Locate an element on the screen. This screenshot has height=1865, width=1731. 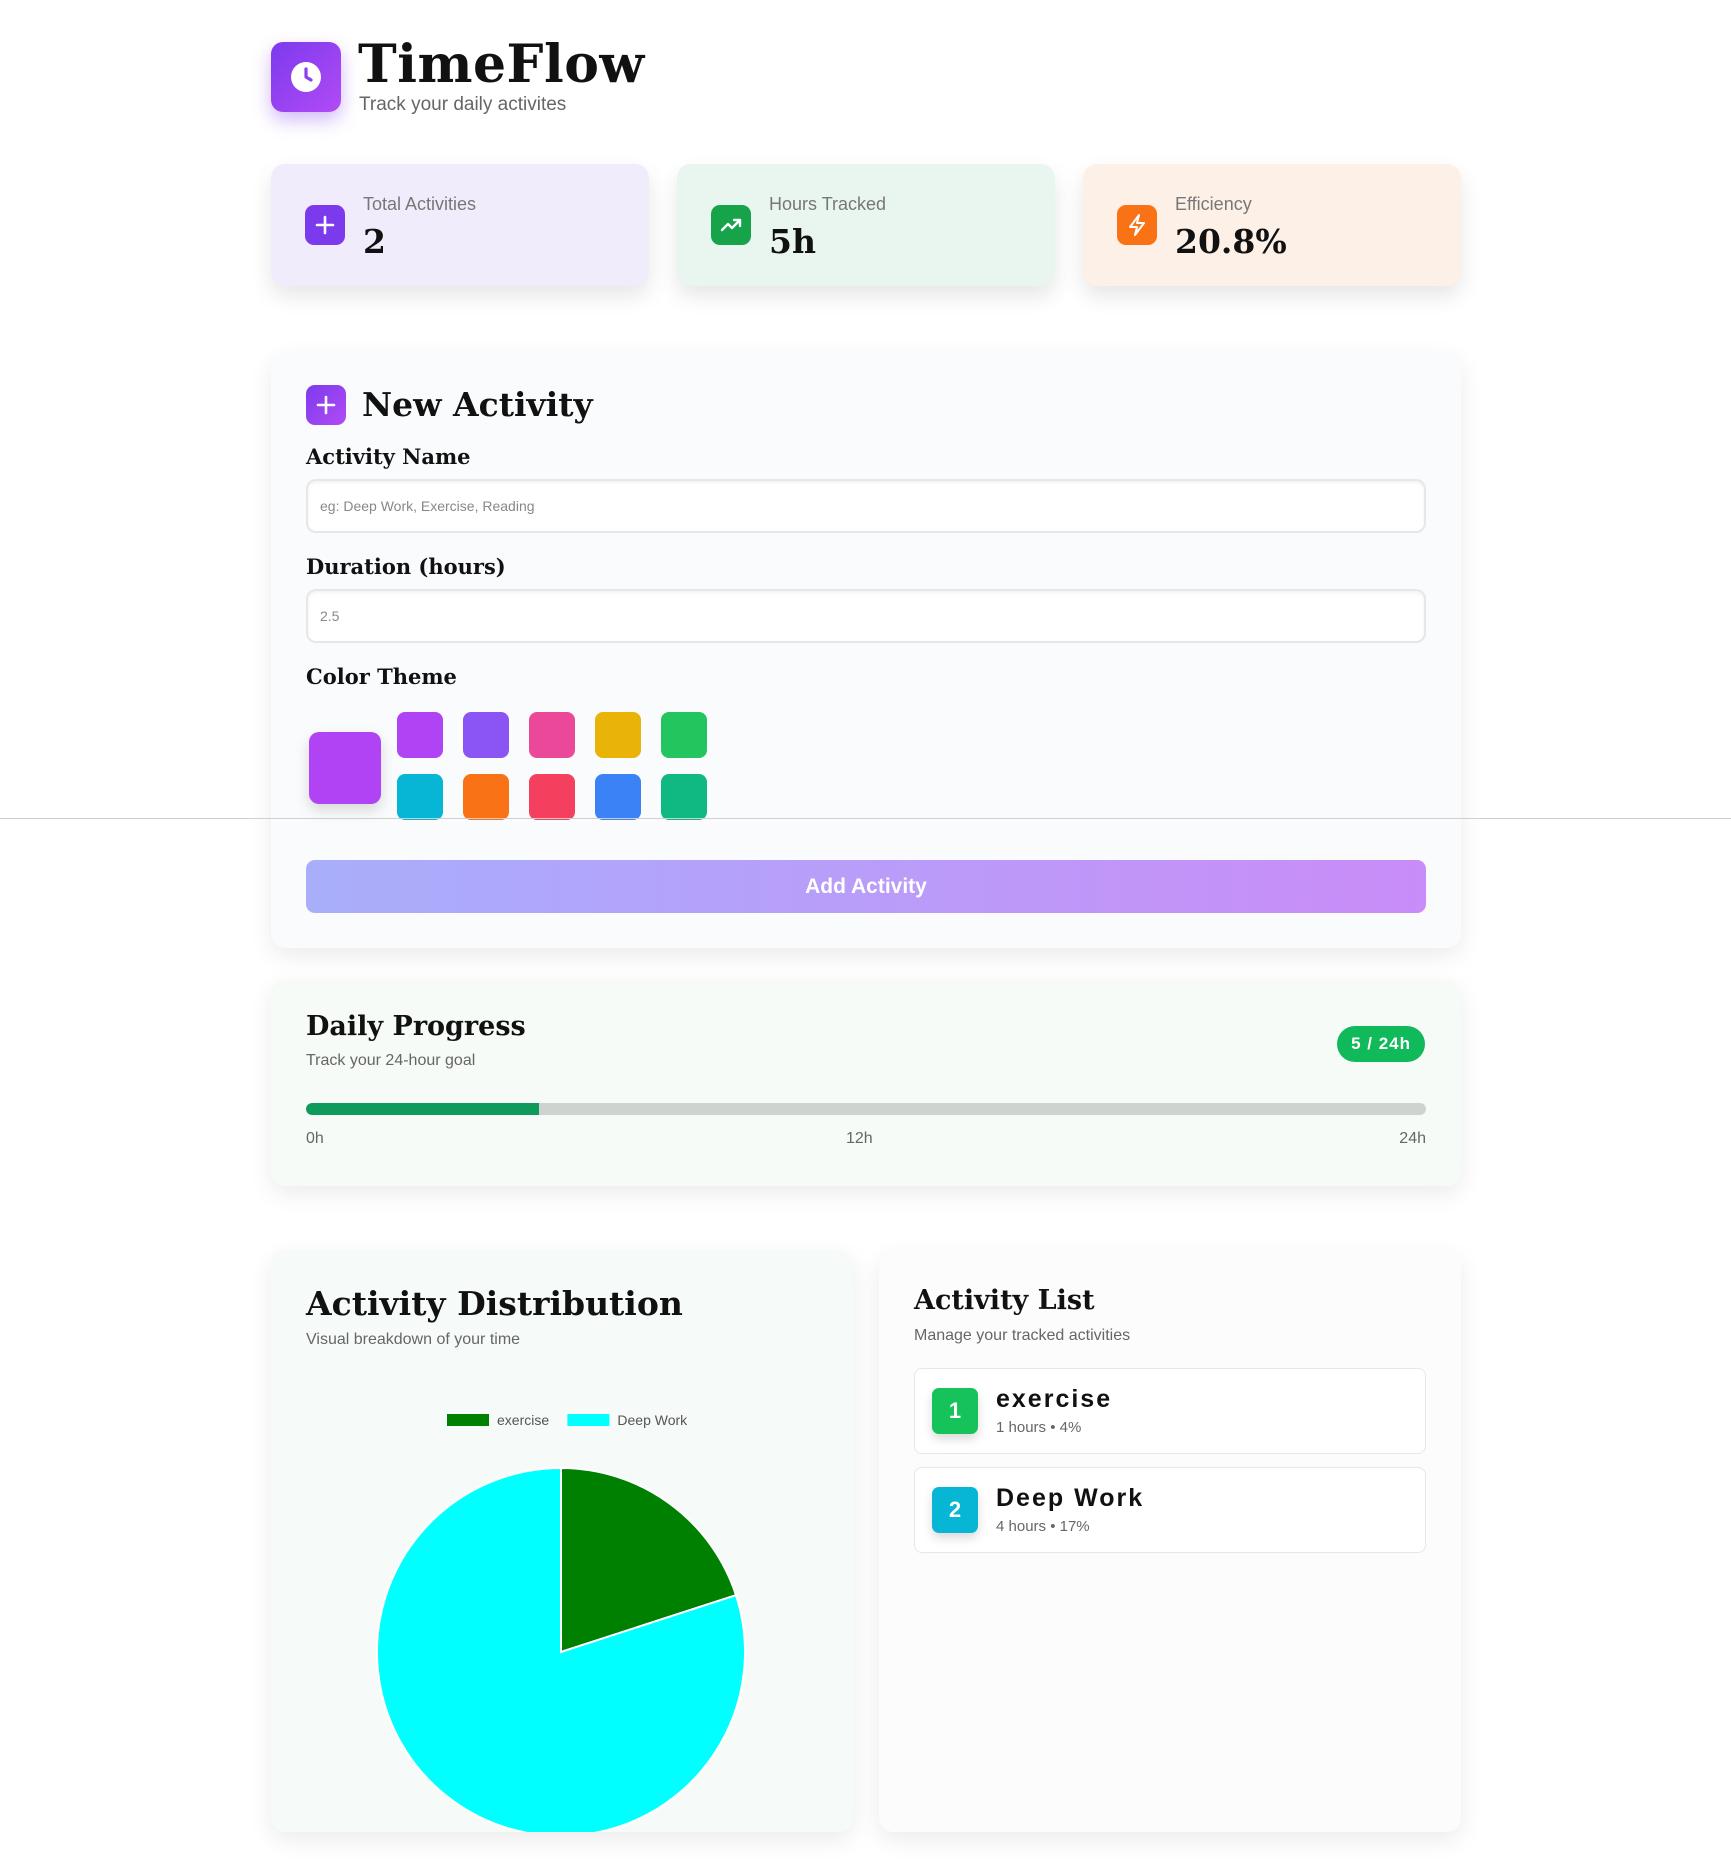
duration-label: Duration (hours) is located at coordinates (406, 566).